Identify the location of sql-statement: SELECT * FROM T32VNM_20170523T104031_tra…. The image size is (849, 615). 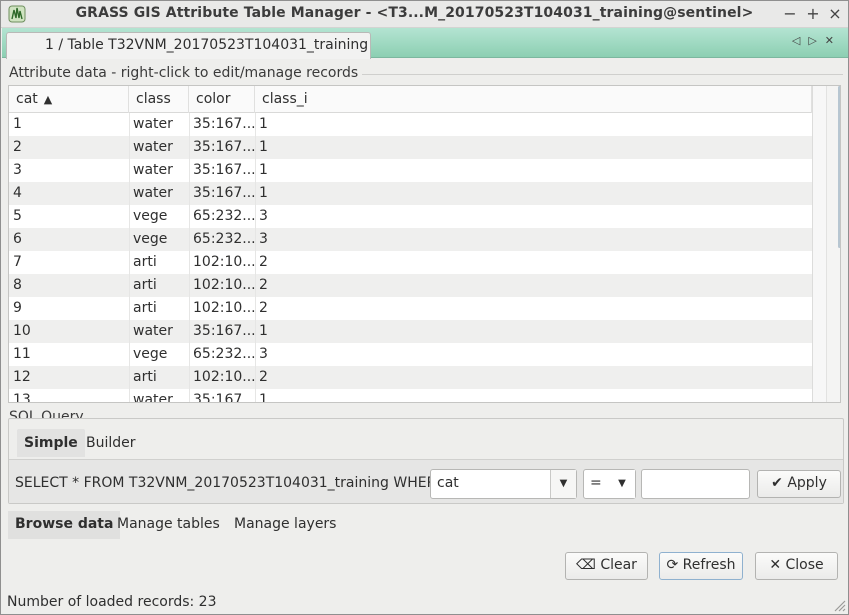
(230, 483).